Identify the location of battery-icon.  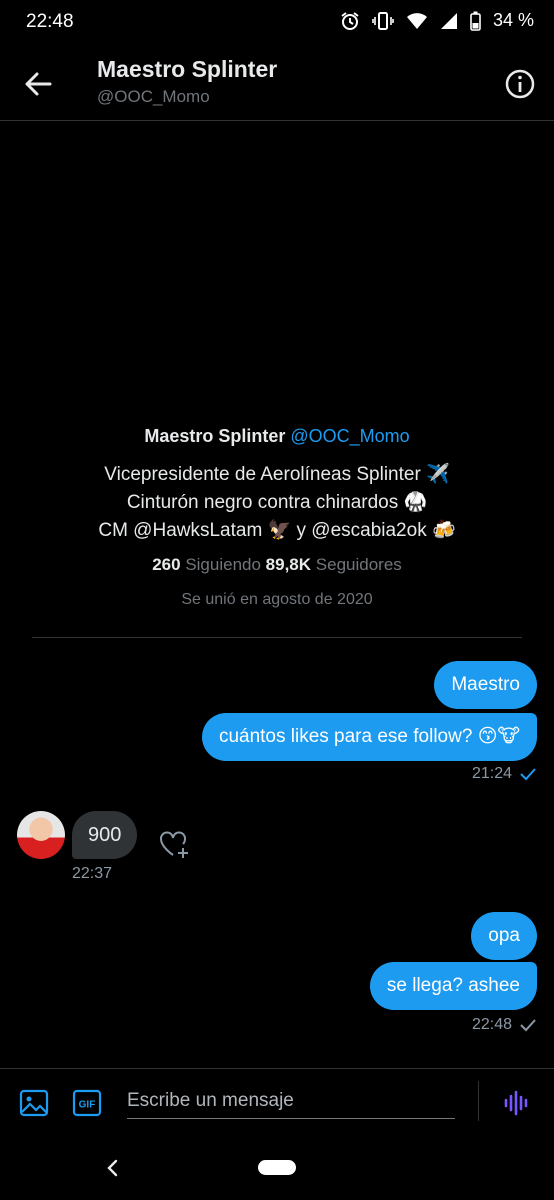
(475, 21).